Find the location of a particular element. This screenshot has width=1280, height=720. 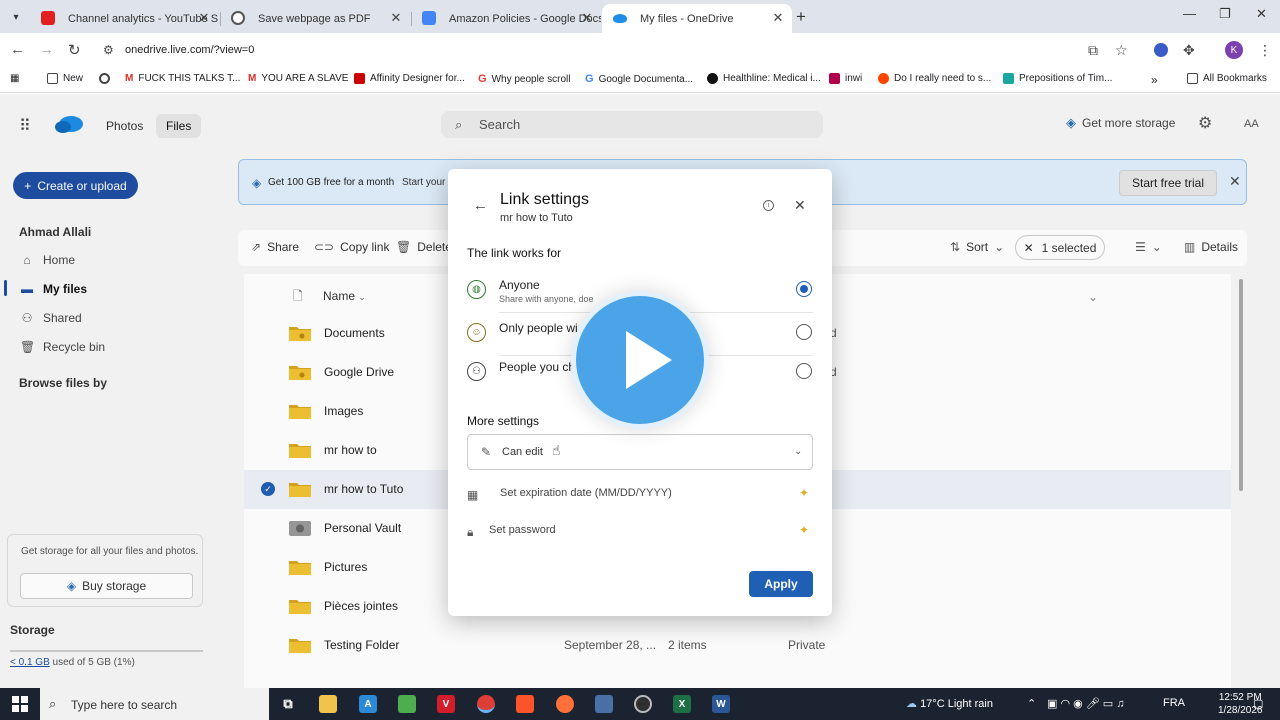

all-bookmarks-button: All Bookmarks is located at coordinates (1227, 78).